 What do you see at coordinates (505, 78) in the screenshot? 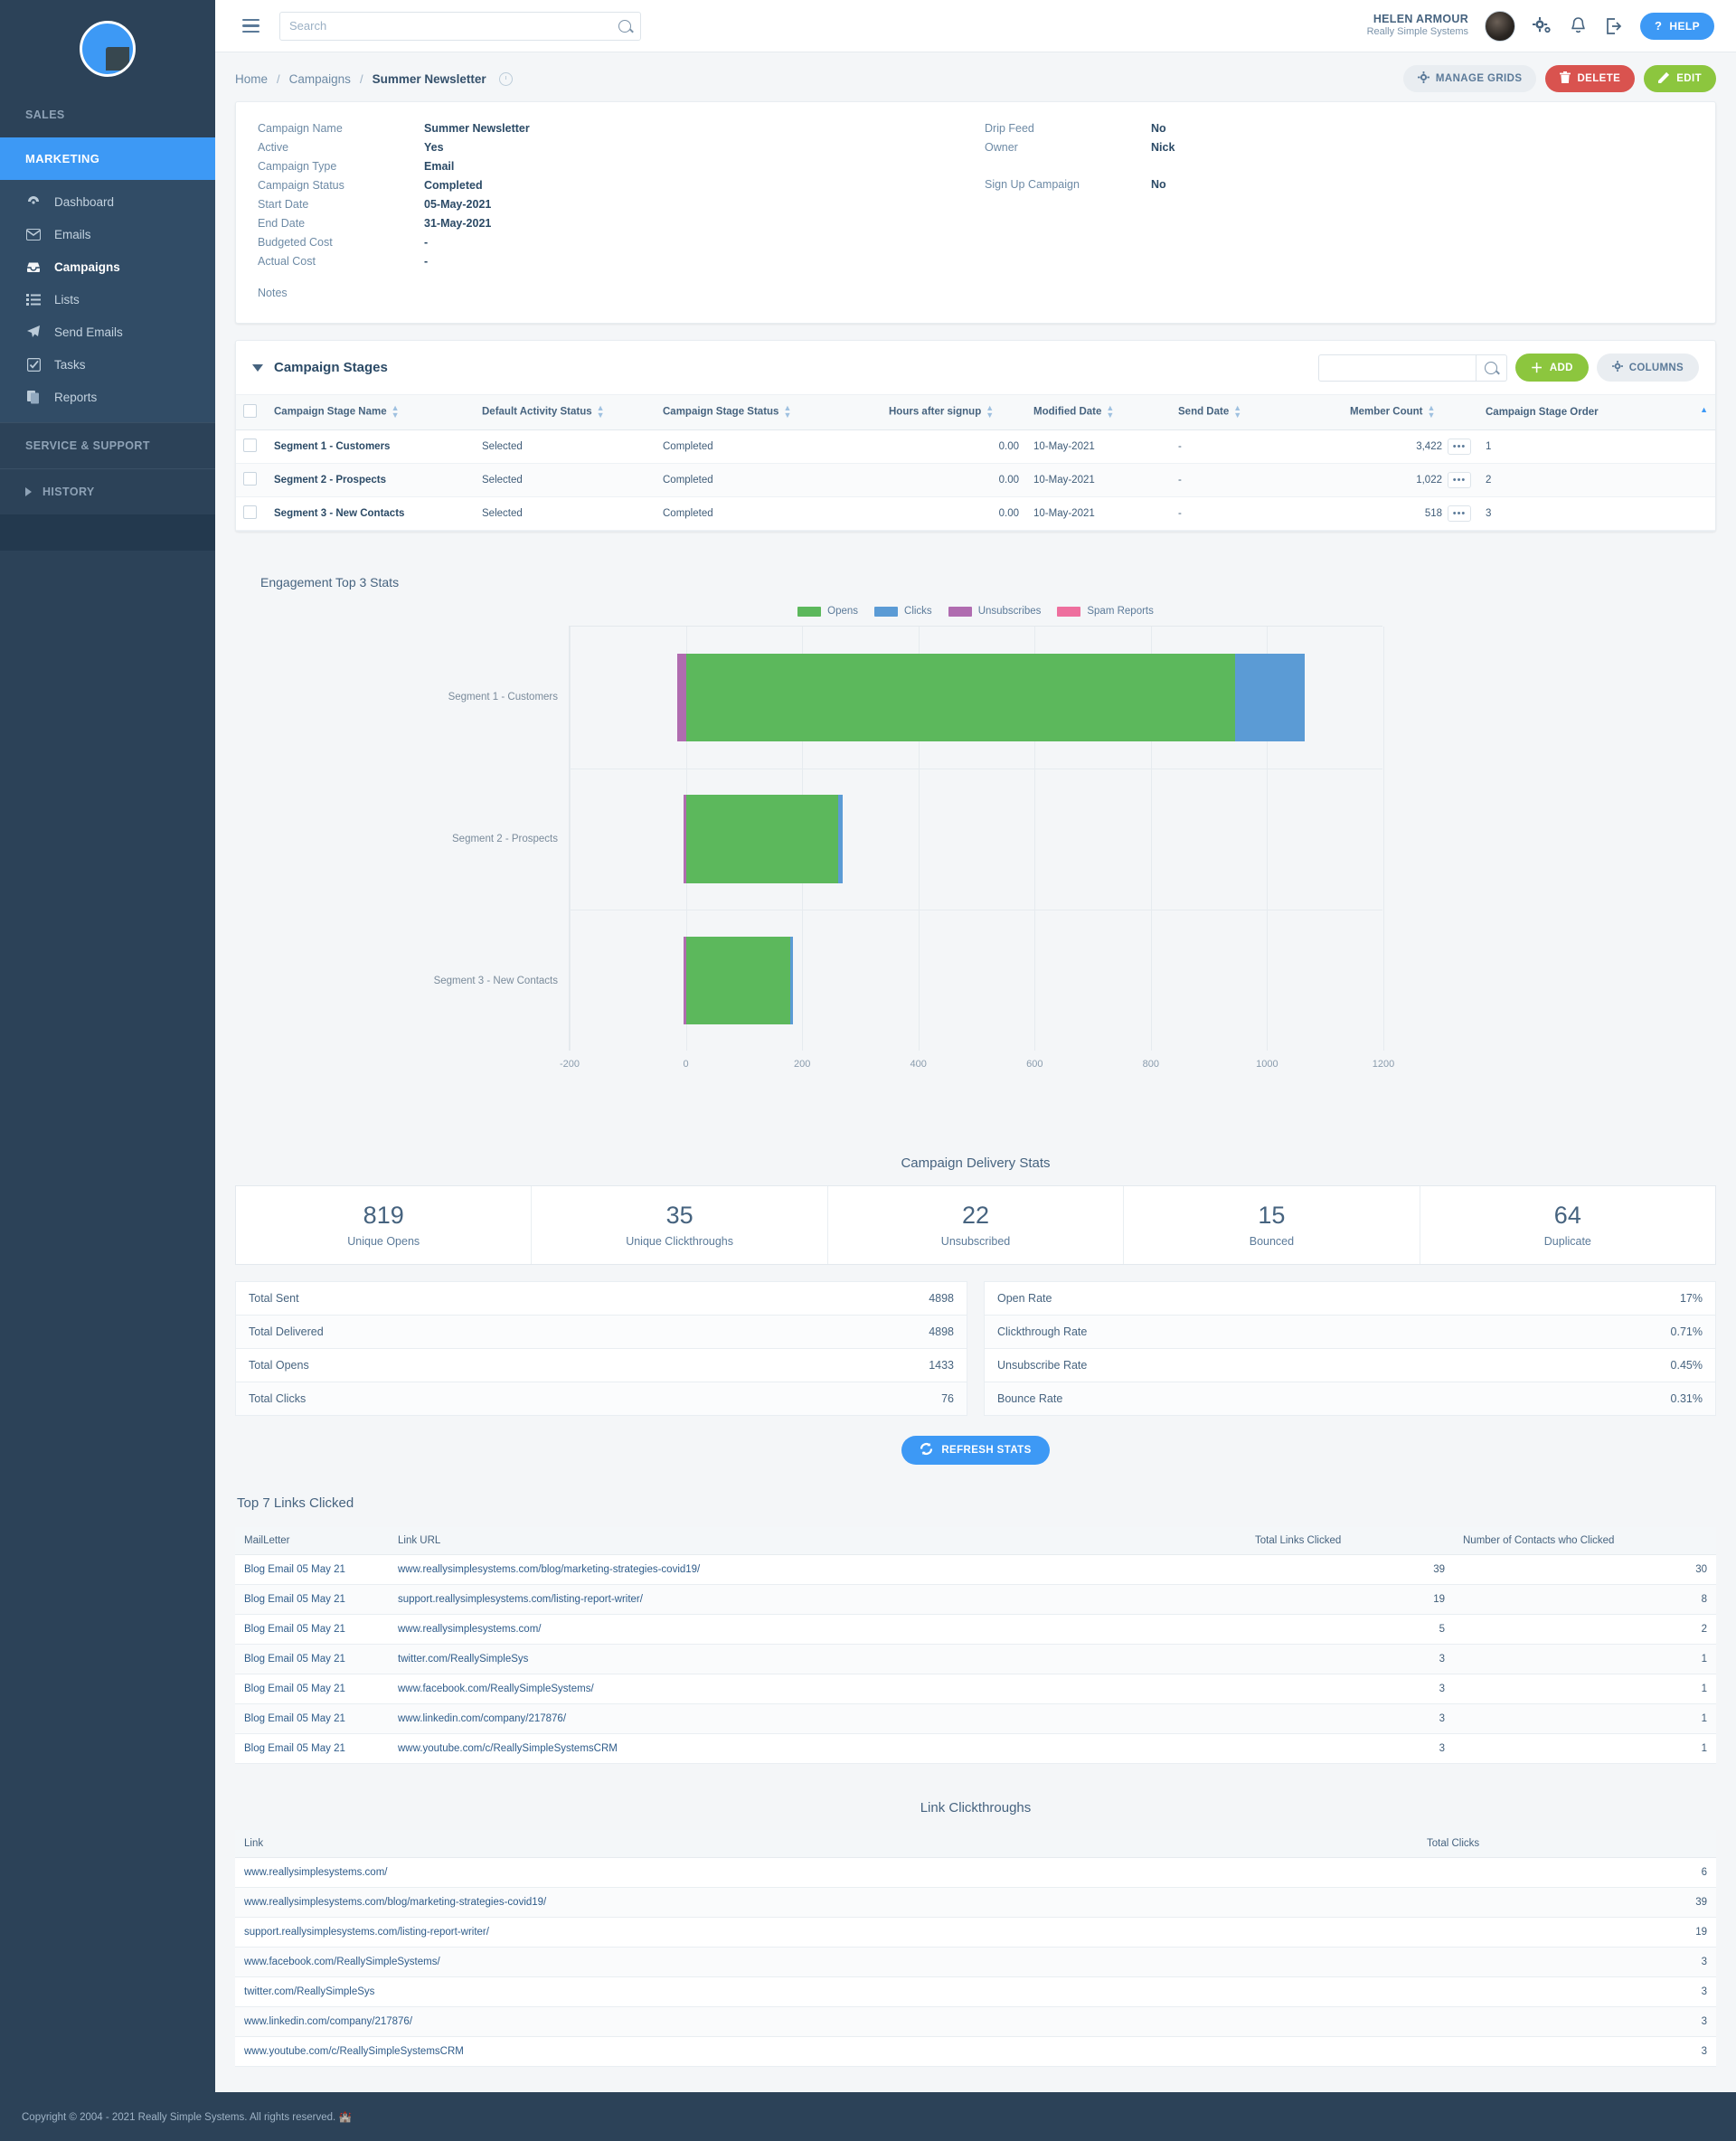
I see `recent-clock-icon` at bounding box center [505, 78].